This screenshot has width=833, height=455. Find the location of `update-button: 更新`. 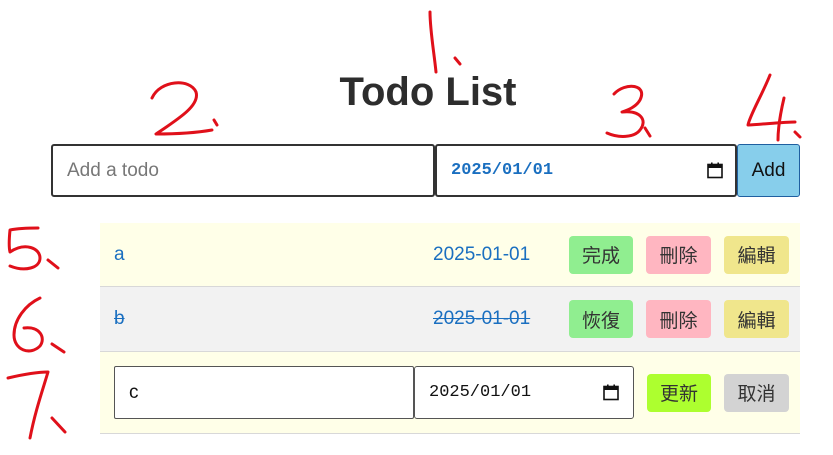

update-button: 更新 is located at coordinates (679, 392).